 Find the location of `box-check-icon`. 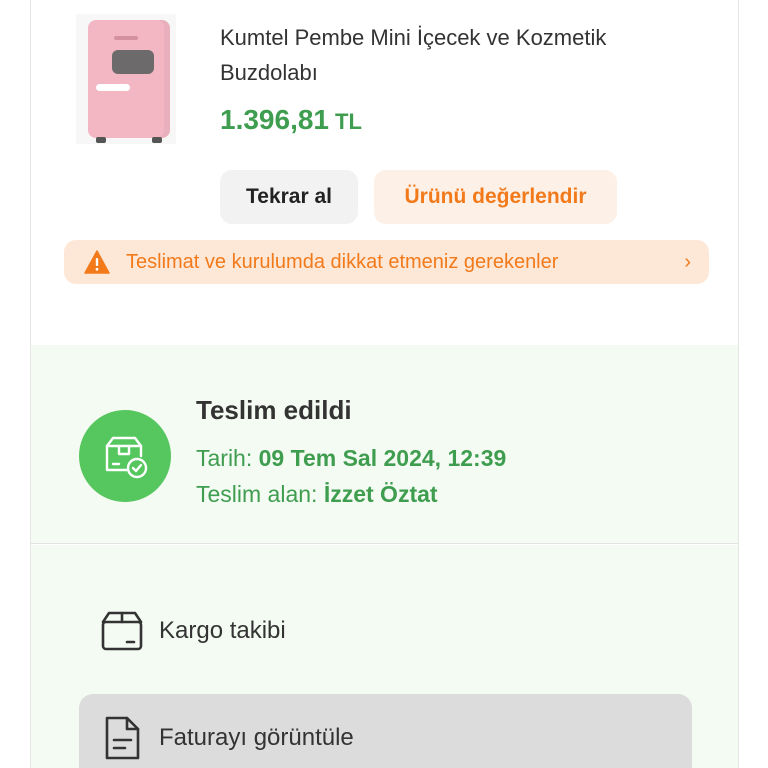

box-check-icon is located at coordinates (126, 457).